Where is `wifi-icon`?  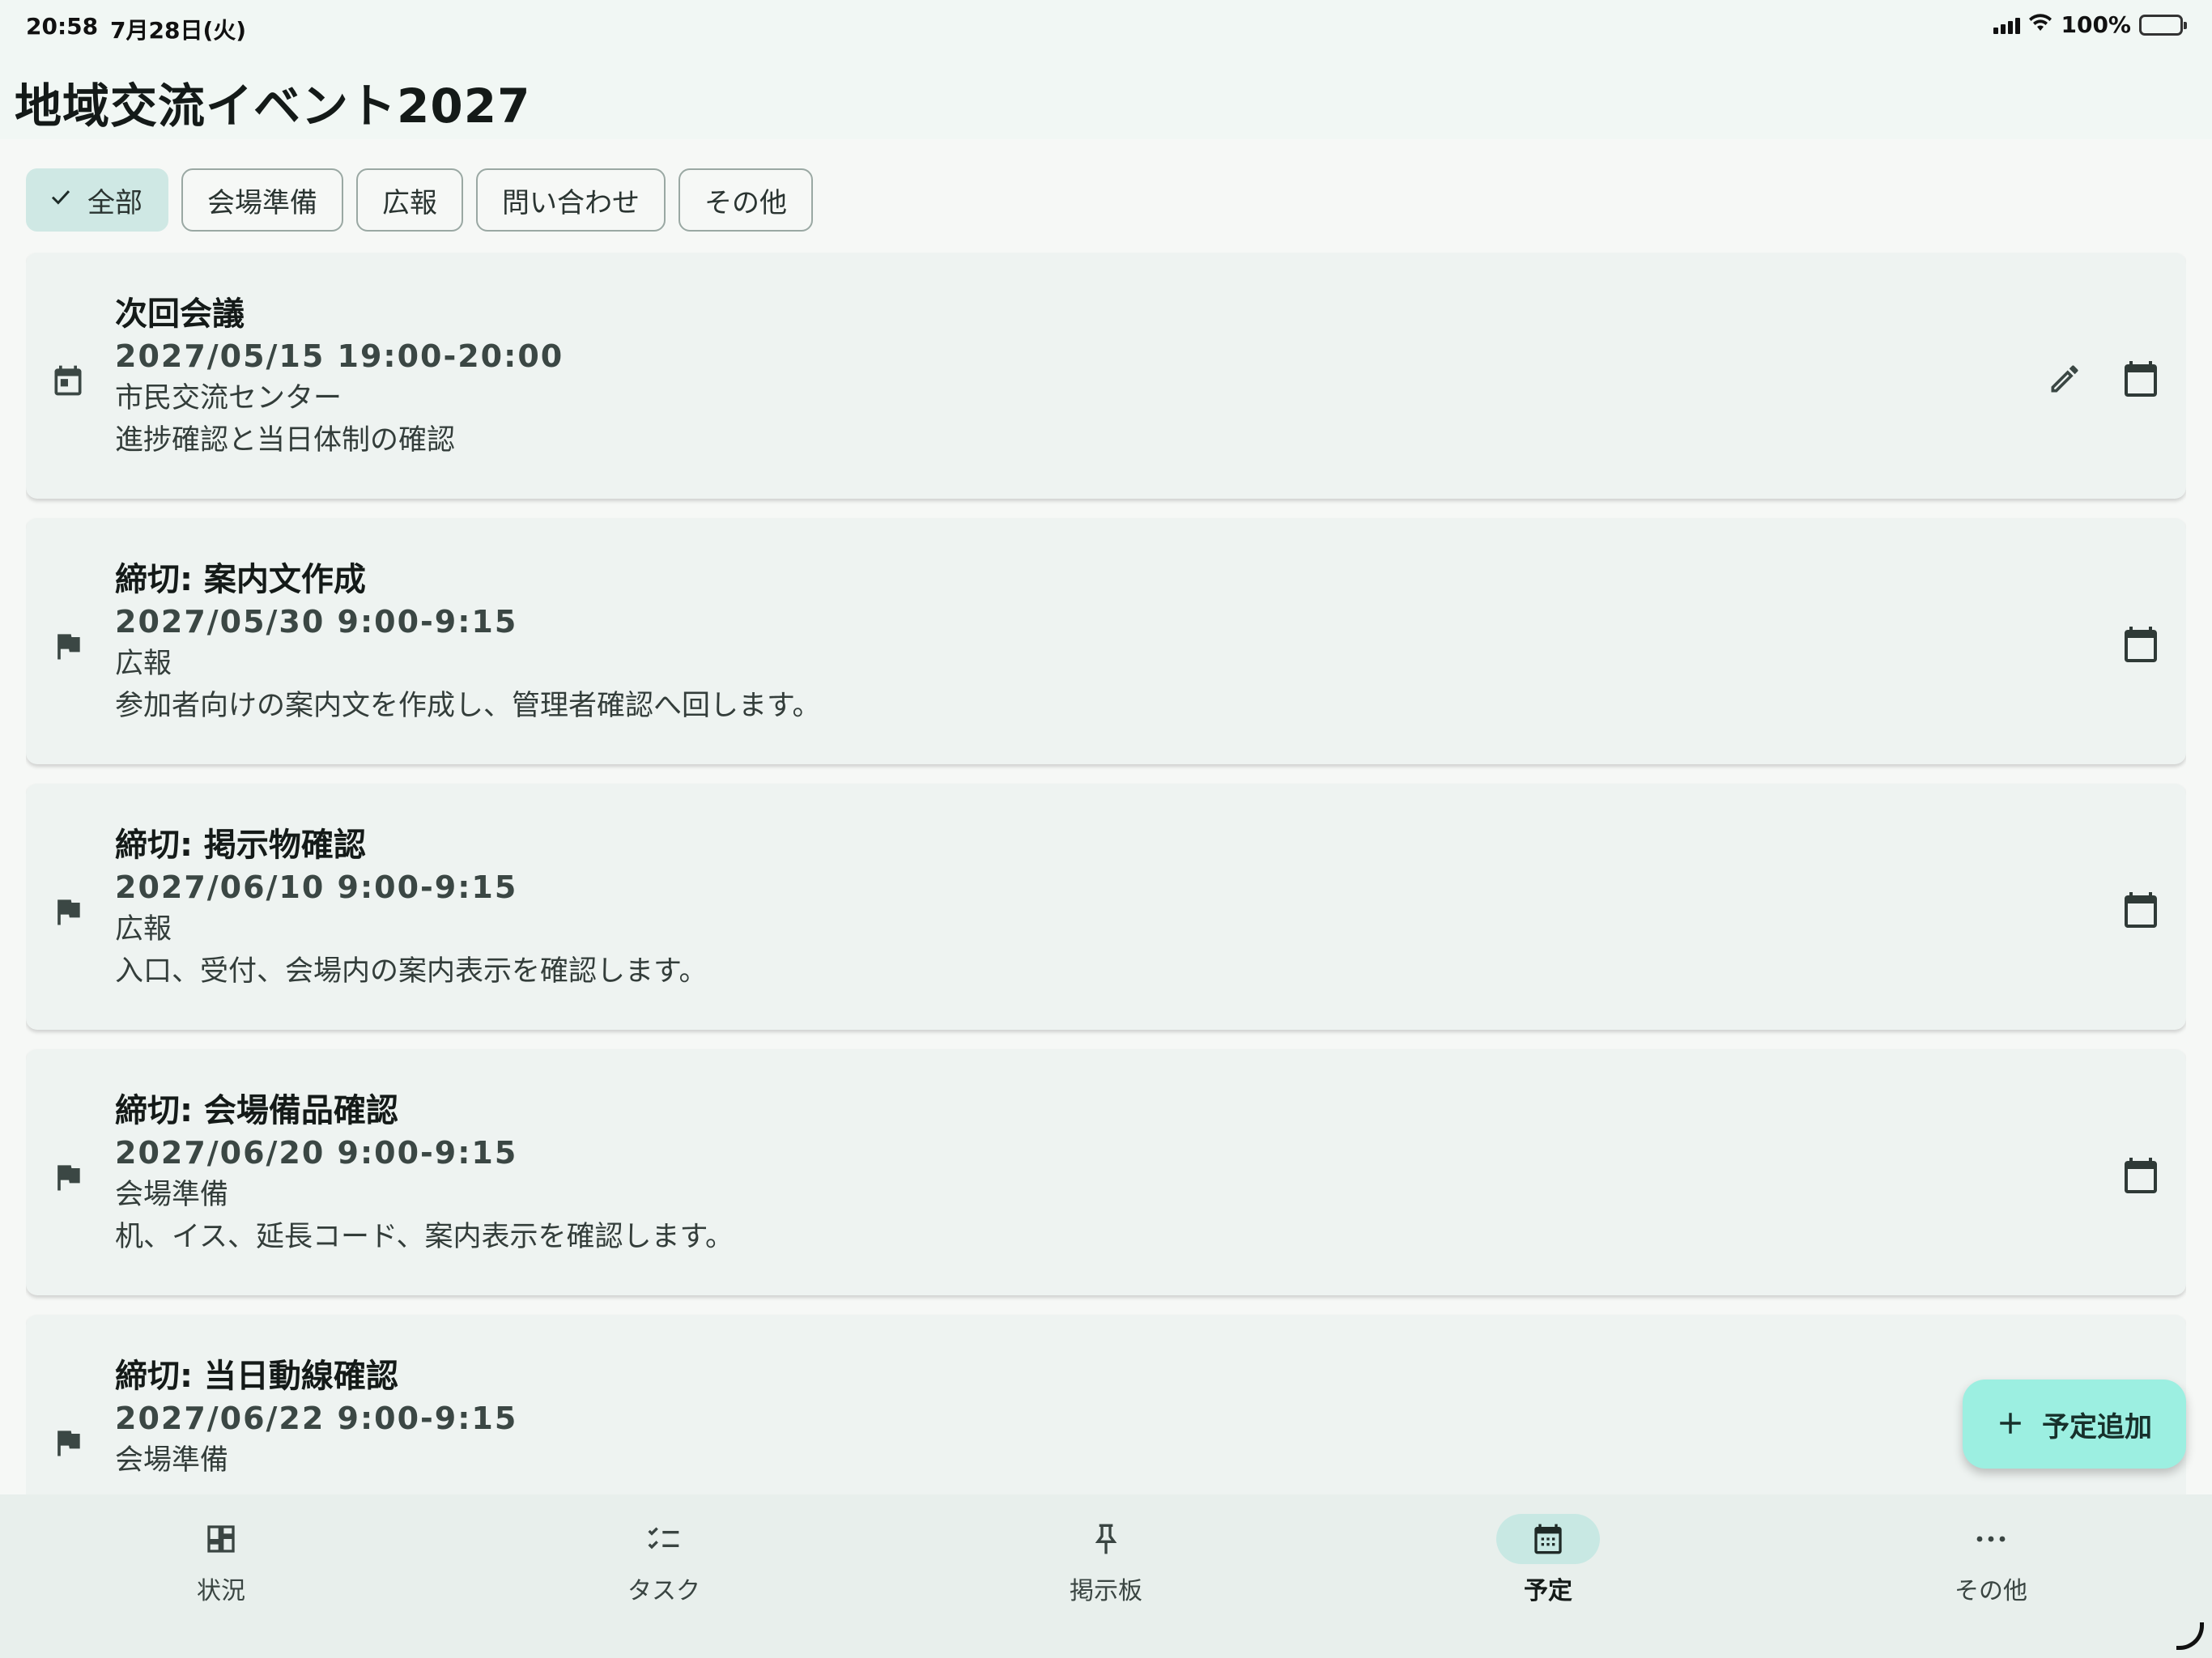
wifi-icon is located at coordinates (2040, 24).